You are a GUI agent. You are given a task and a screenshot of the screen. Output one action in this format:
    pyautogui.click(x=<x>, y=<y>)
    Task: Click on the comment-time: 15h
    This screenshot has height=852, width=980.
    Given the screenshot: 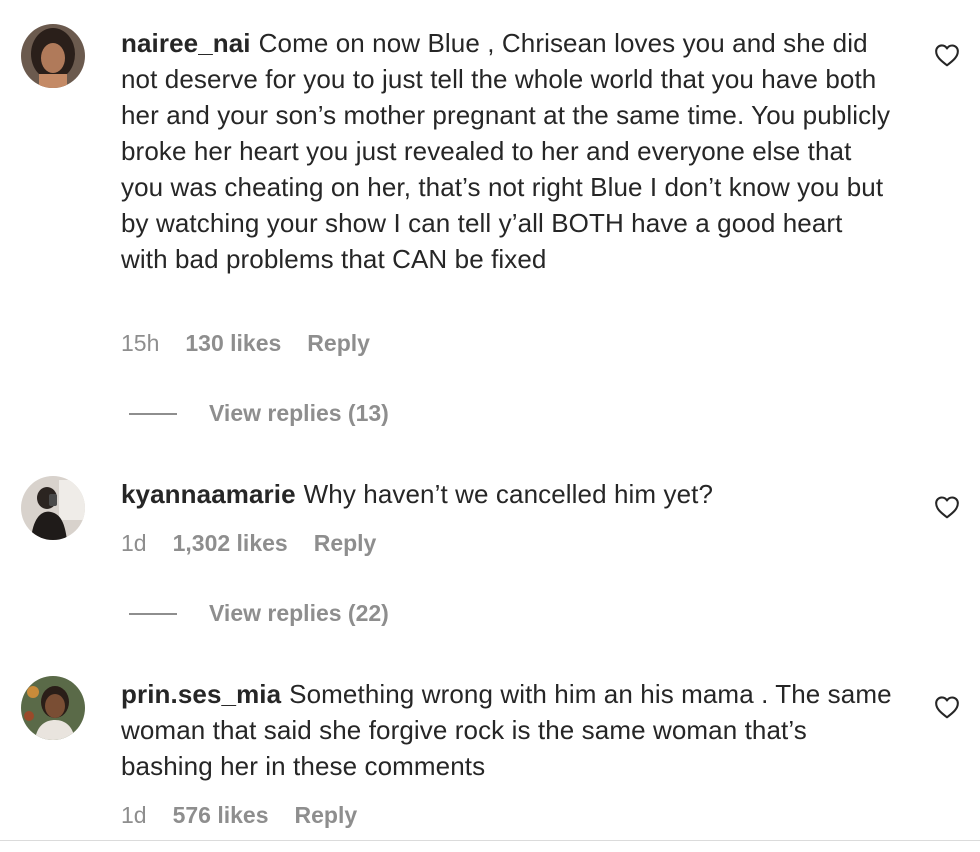 What is the action you would take?
    pyautogui.click(x=140, y=343)
    